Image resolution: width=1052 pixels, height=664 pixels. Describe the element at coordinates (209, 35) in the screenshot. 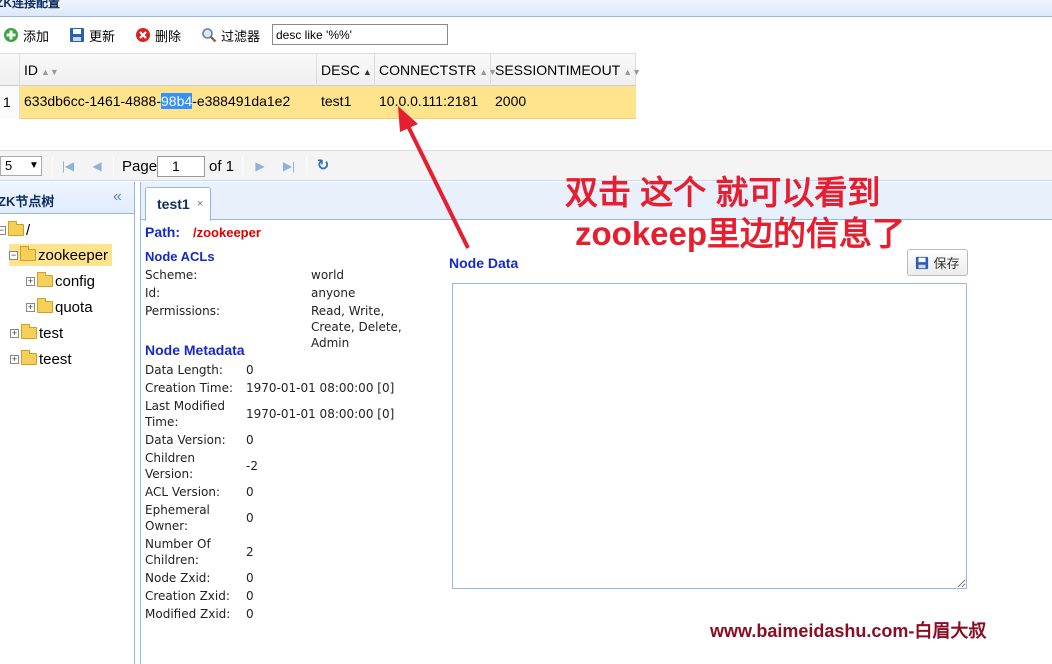

I see `search-icon` at that location.